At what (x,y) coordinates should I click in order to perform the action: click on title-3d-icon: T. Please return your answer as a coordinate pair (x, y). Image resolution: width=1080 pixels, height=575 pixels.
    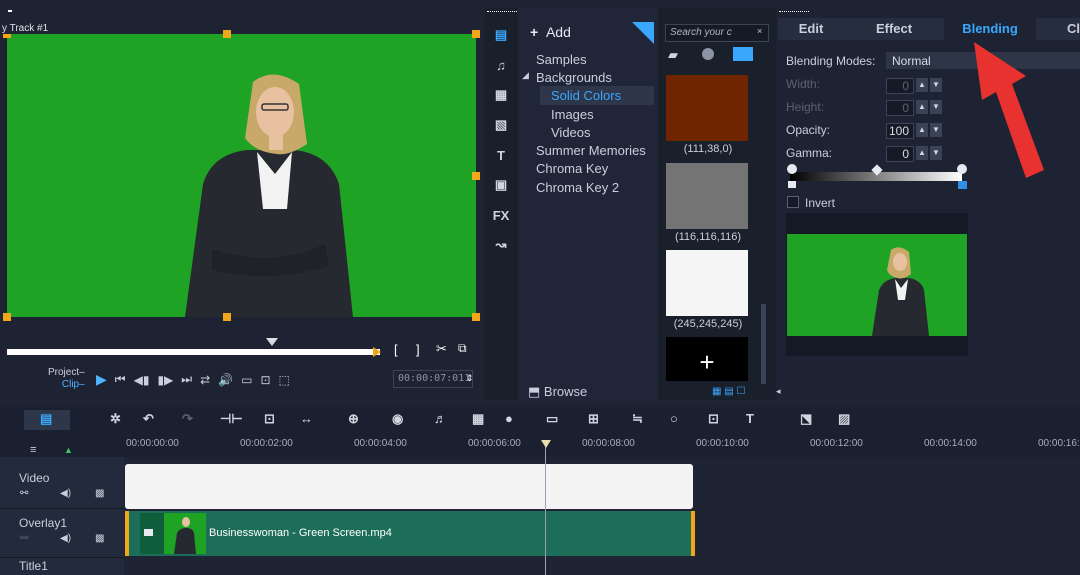
    Looking at the image, I should click on (750, 418).